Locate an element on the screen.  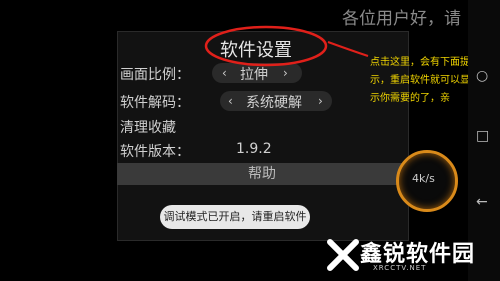
annotation-text: 点击这里，会有下面提 示，重启软件就可以显 示你需要的了，亲 is located at coordinates (420, 81).